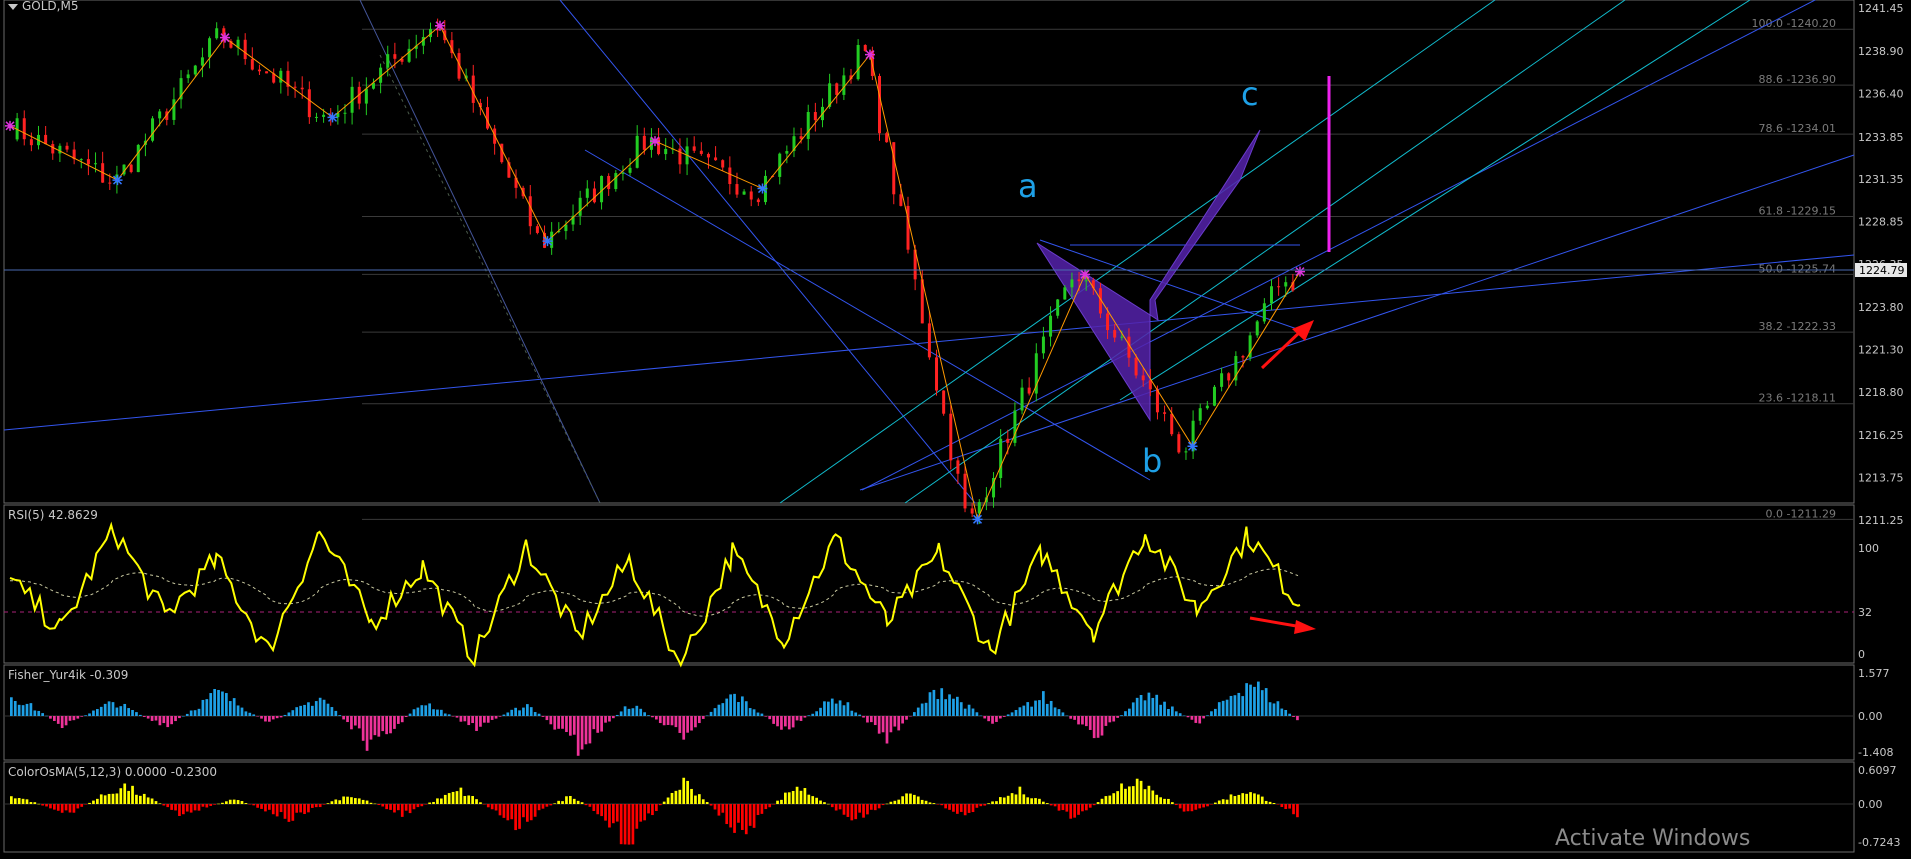 This screenshot has height=859, width=1911. I want to click on dotted-trend-line, so click(490, 279).